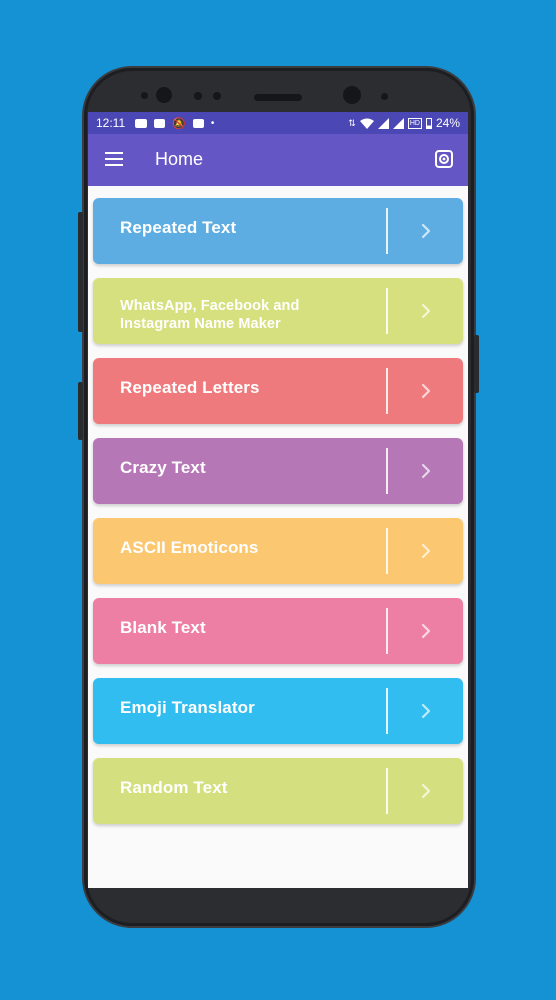  Describe the element at coordinates (278, 123) in the screenshot. I see `status-bar: 12:11 🔕 • ⇅ HD 24%` at that location.